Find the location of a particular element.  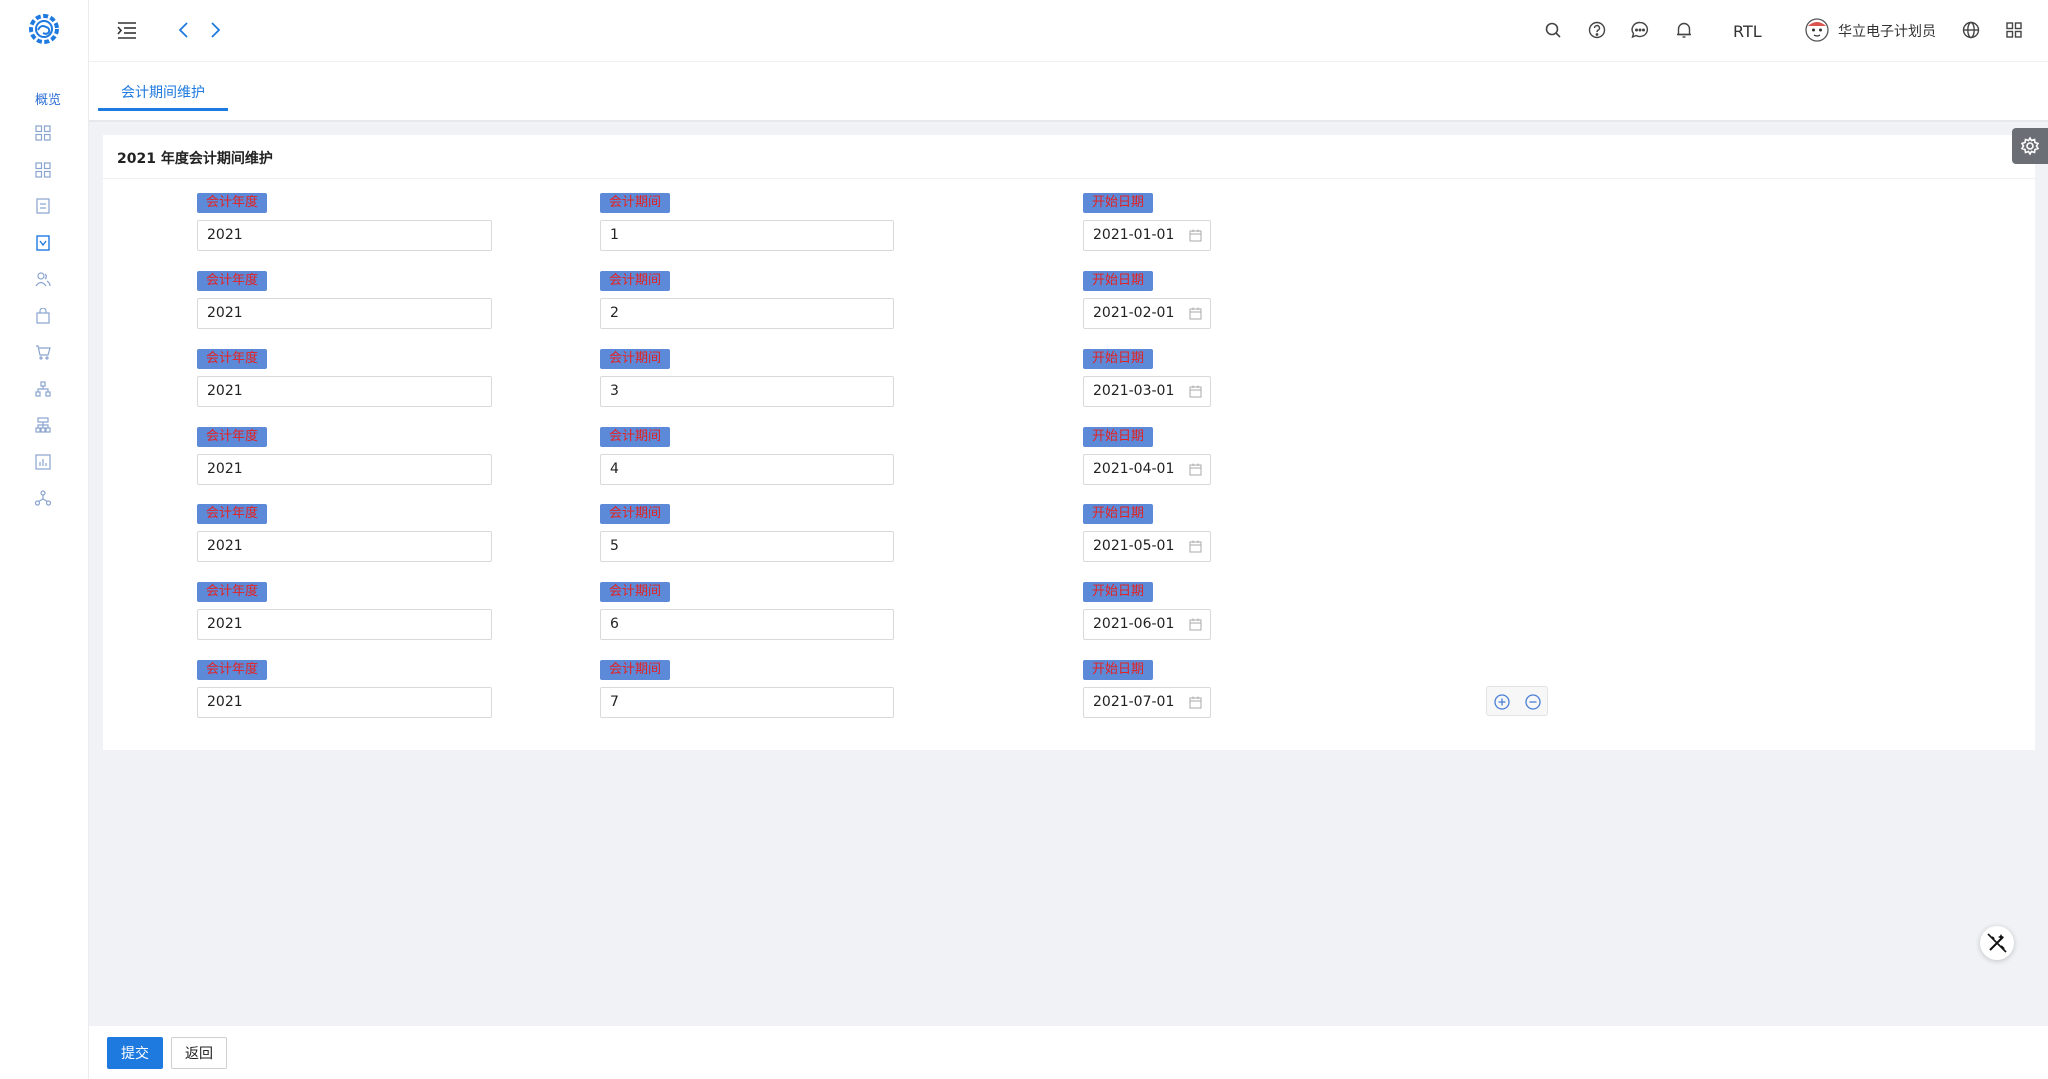

row-controls is located at coordinates (1517, 701).